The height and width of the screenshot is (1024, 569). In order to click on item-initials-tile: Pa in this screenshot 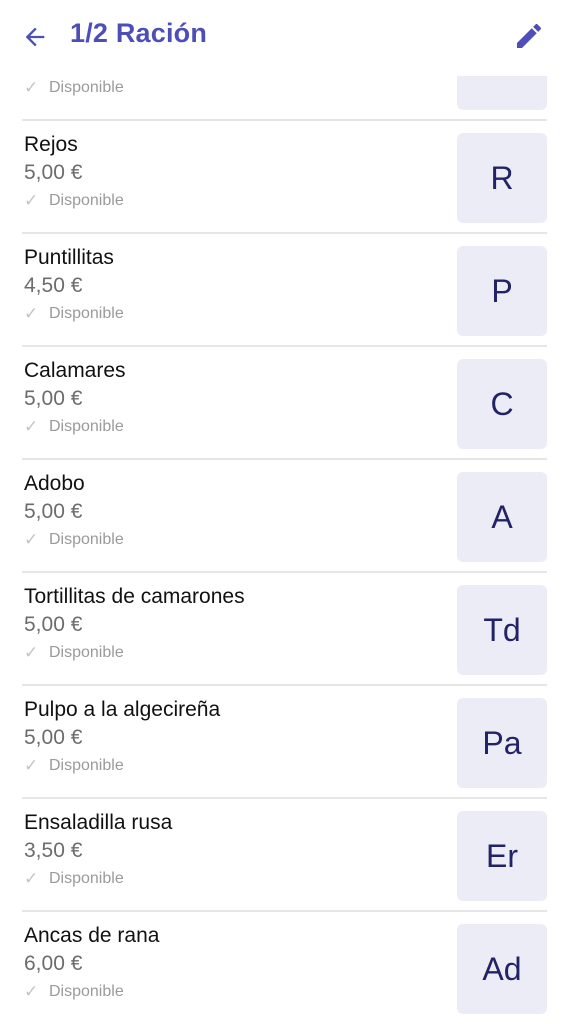, I will do `click(502, 743)`.